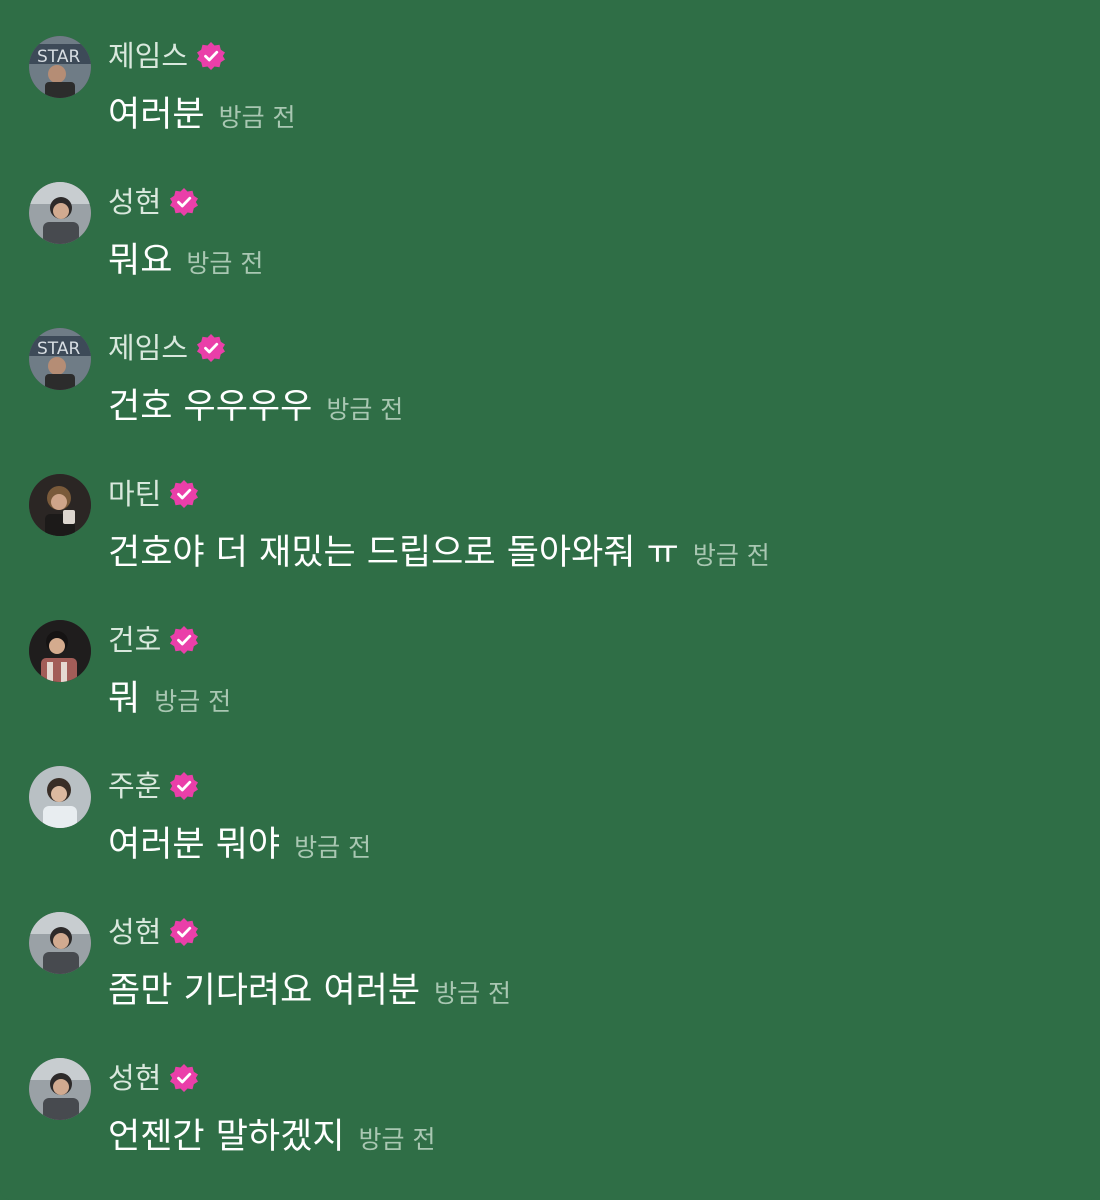  Describe the element at coordinates (550, 657) in the screenshot. I see `chat-message: 건호 뭐 방금 전` at that location.